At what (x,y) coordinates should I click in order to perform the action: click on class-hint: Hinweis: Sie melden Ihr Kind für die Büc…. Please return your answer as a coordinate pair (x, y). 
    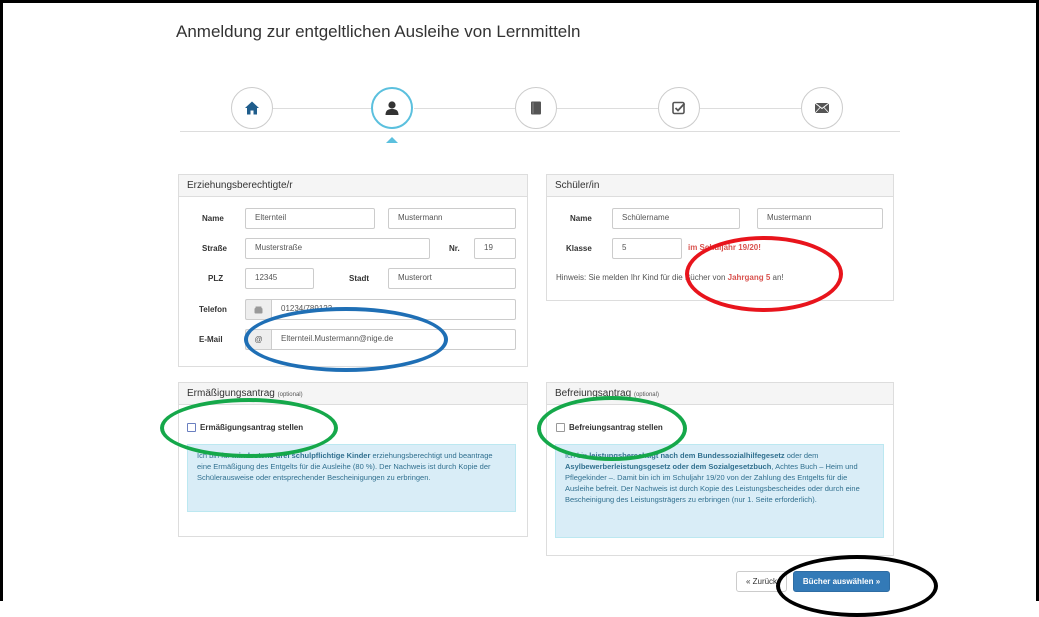
    Looking at the image, I should click on (670, 277).